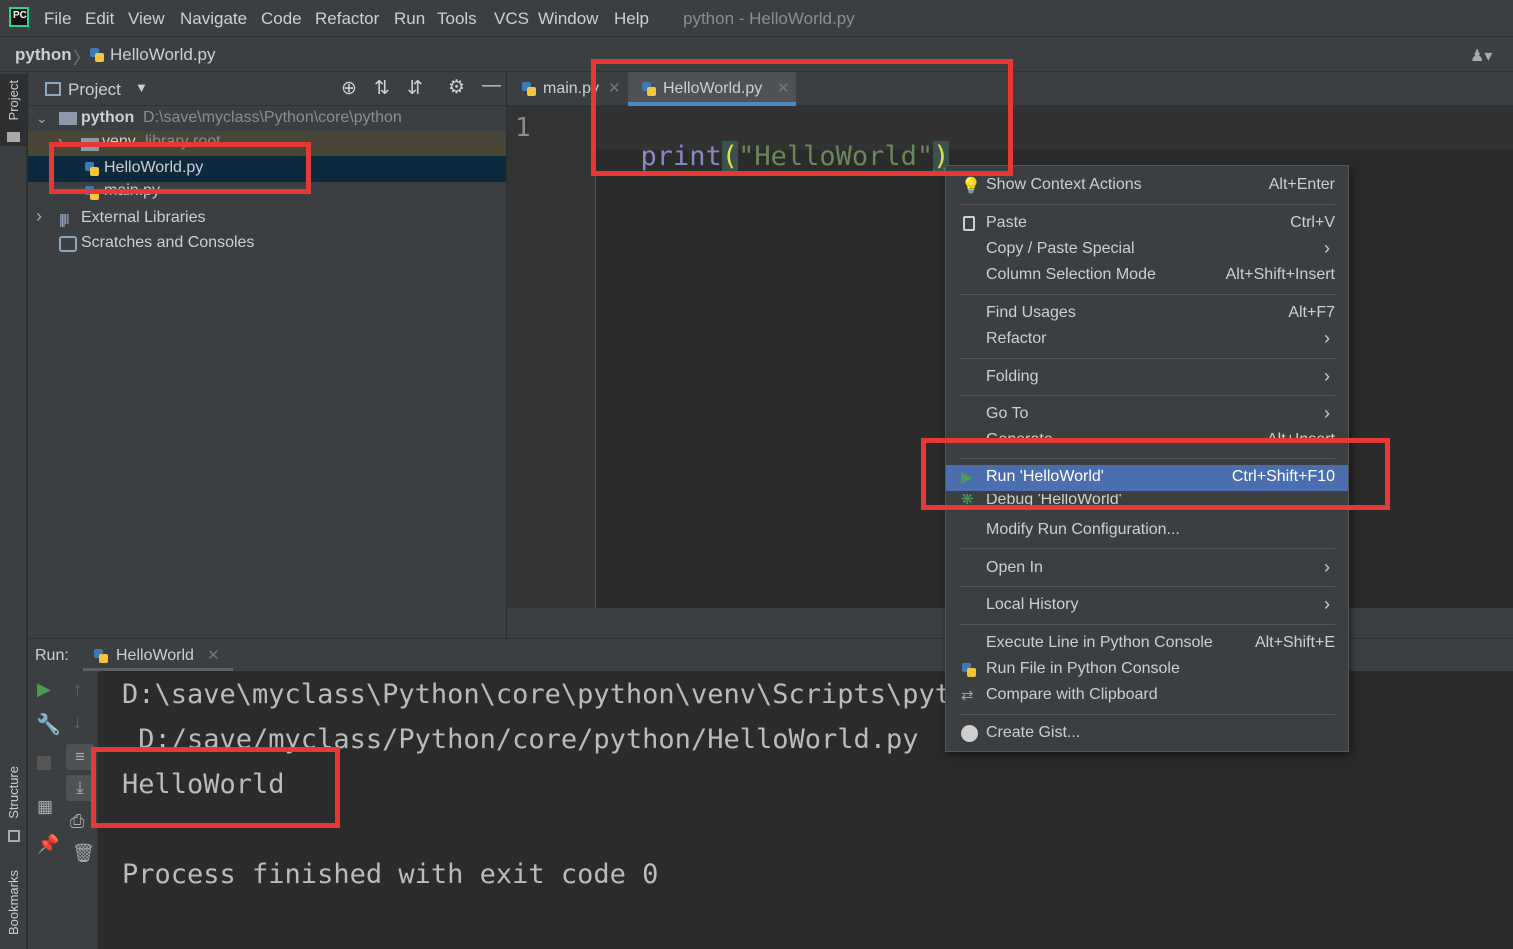  I want to click on compare-icon: ⇄, so click(967, 695).